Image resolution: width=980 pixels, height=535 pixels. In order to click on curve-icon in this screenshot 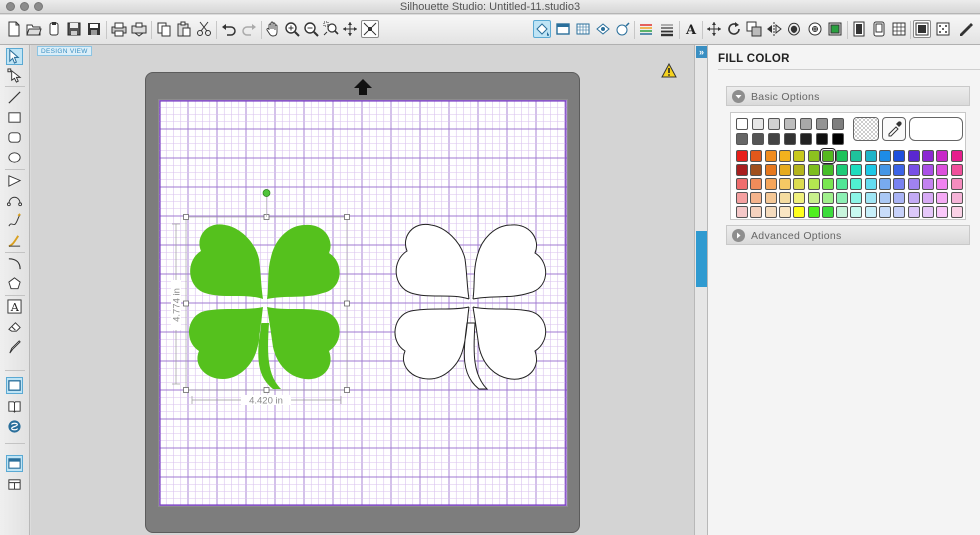, I will do `click(14, 200)`.